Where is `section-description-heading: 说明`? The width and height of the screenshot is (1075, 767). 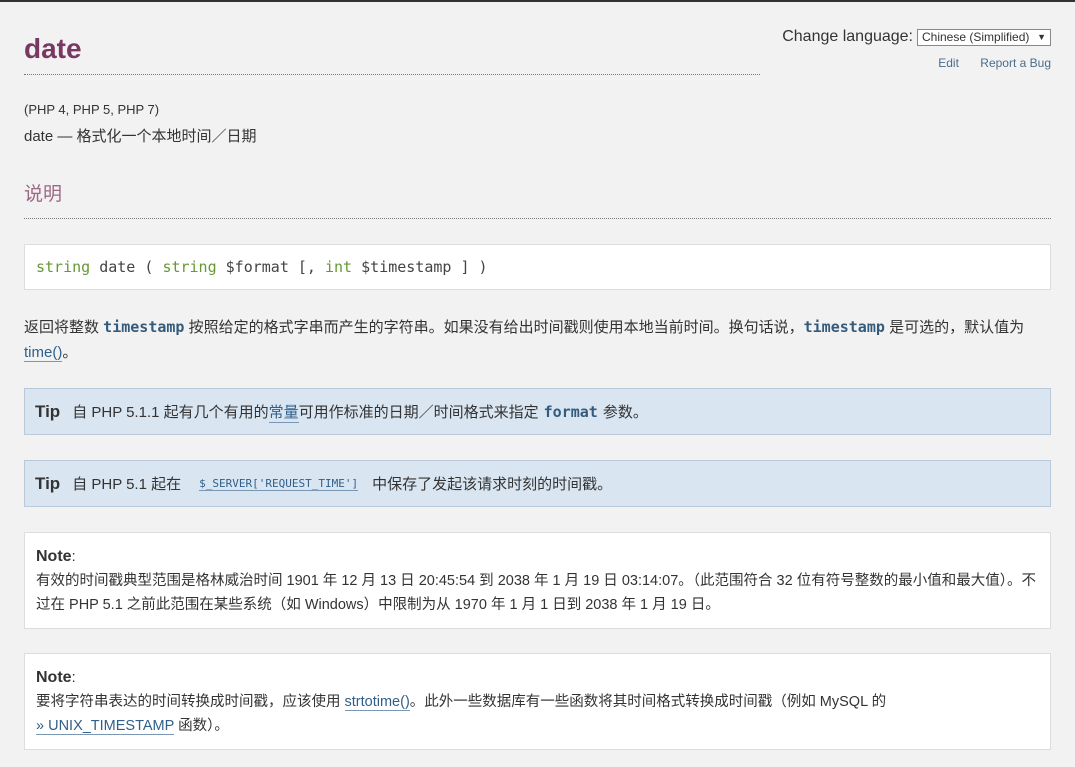 section-description-heading: 说明 is located at coordinates (537, 199).